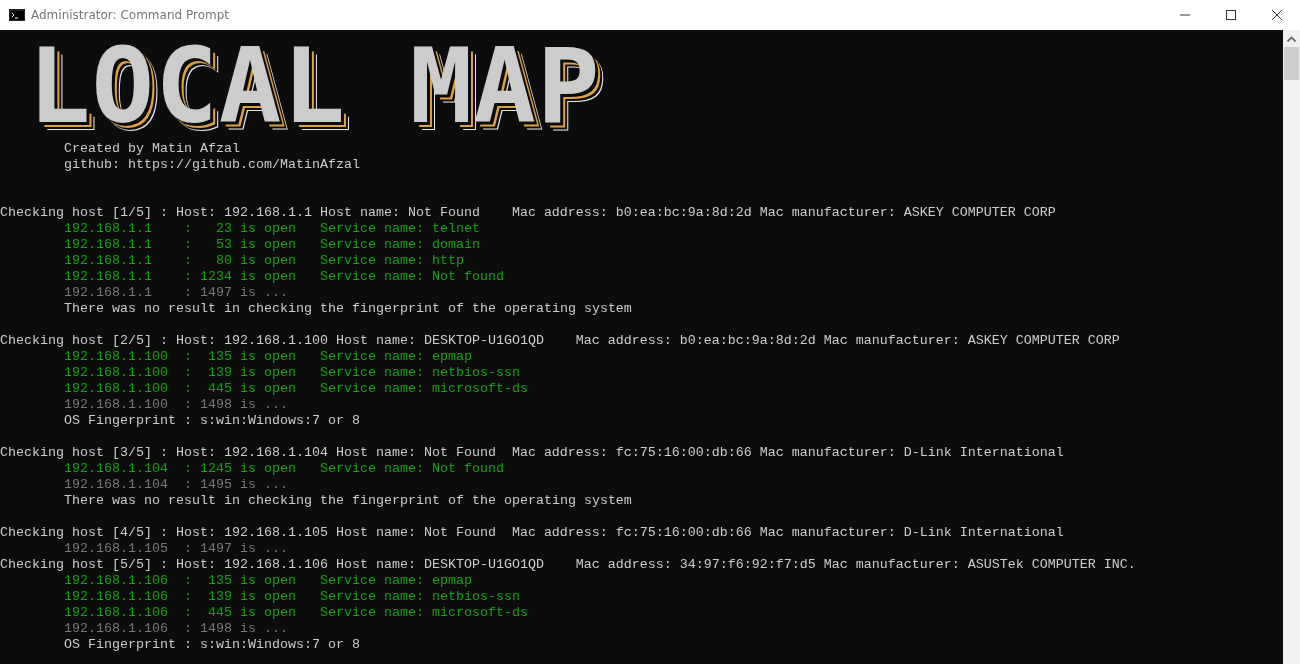 The image size is (1300, 664). What do you see at coordinates (268, 357) in the screenshot?
I see `open-port-line: 192.168.1.100 : 135 is open Service name: epmap` at bounding box center [268, 357].